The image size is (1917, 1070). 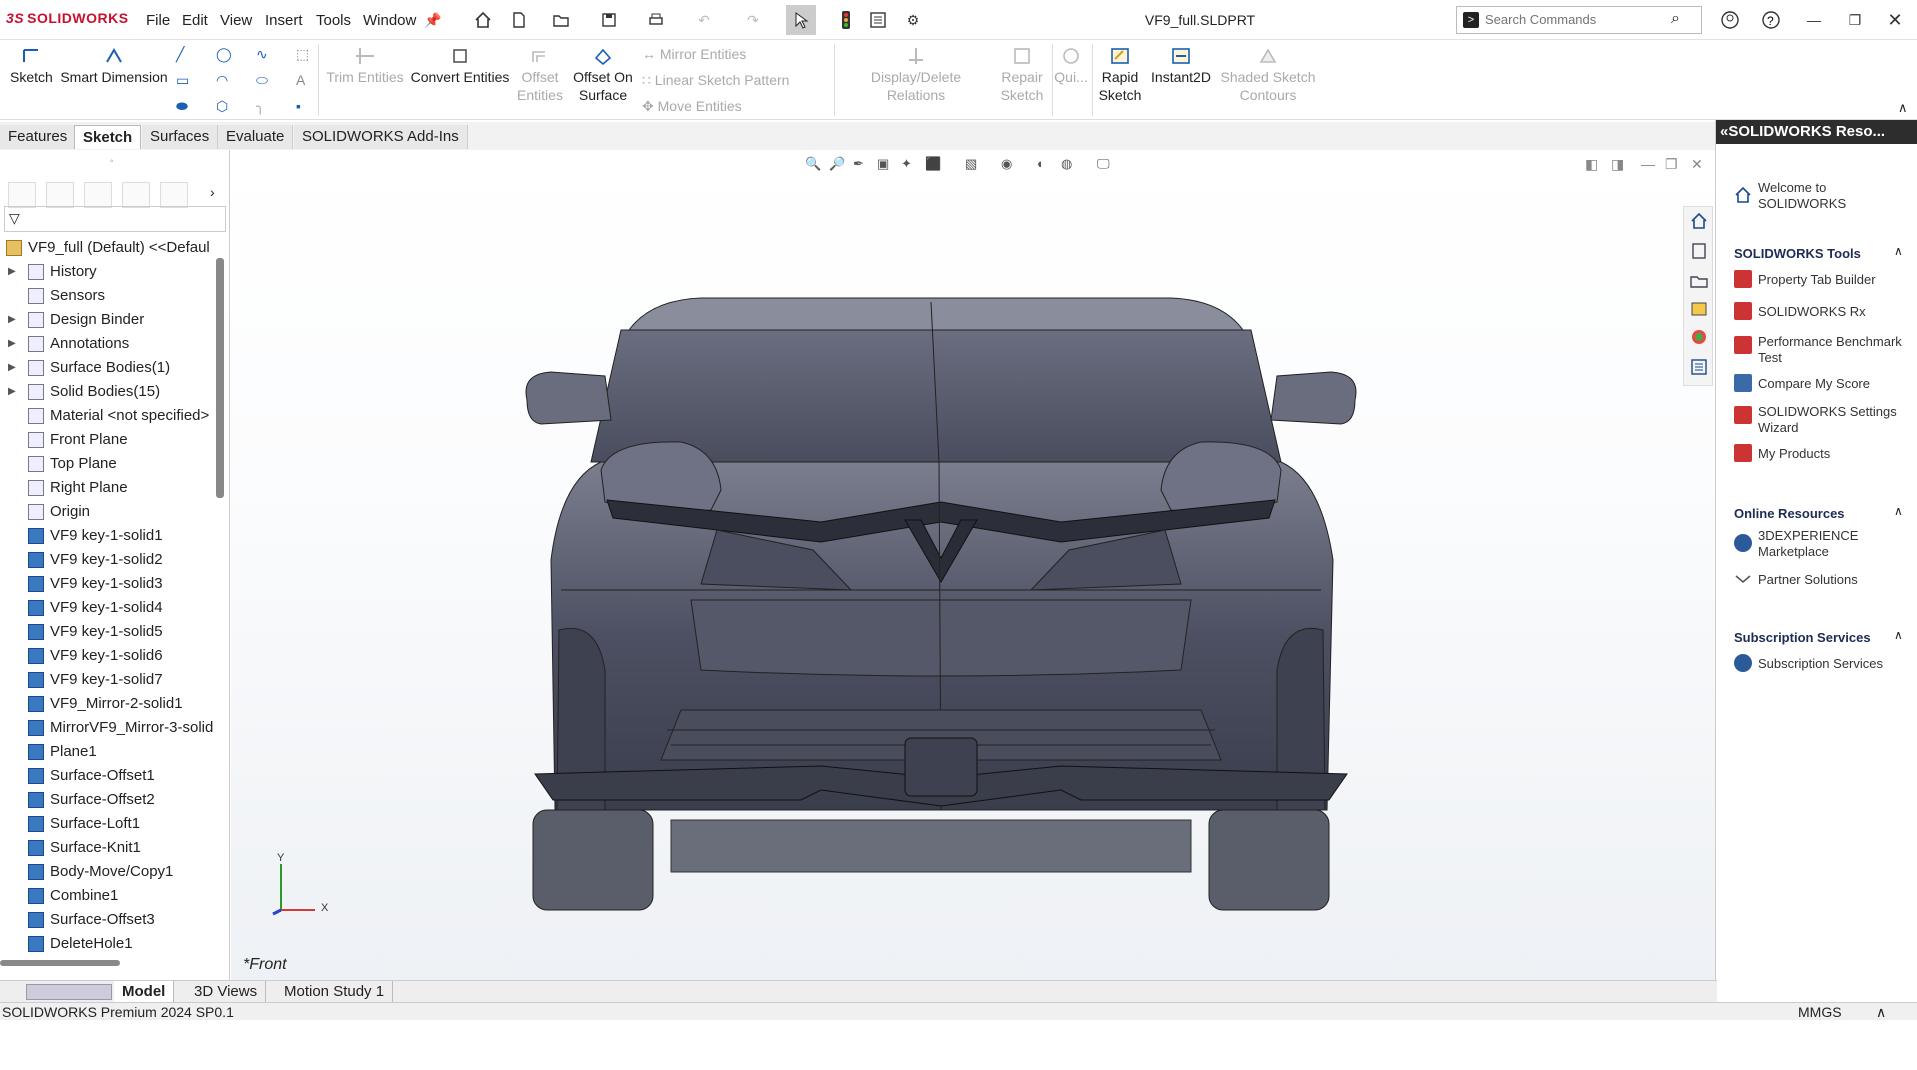 What do you see at coordinates (1881, 1012) in the screenshot?
I see `status-chevron-icon: ∧` at bounding box center [1881, 1012].